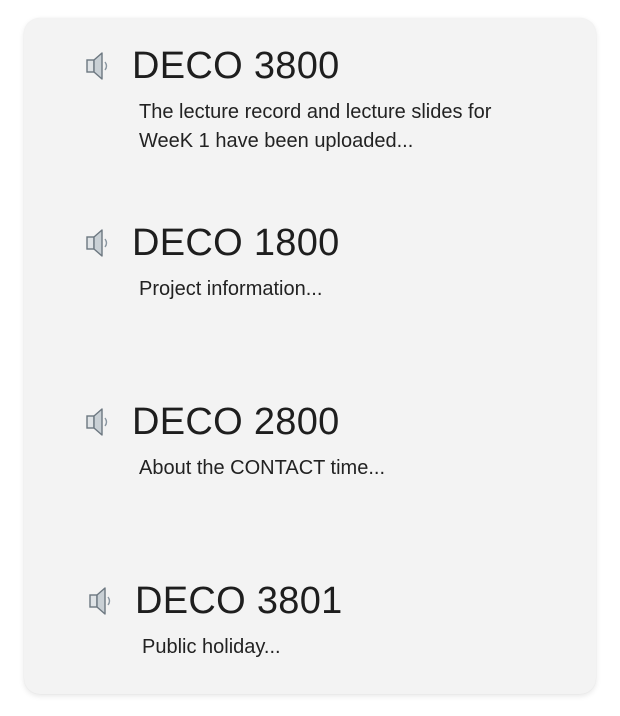 Image resolution: width=620 pixels, height=716 pixels. What do you see at coordinates (236, 422) in the screenshot?
I see `course-title: DECO 2800` at bounding box center [236, 422].